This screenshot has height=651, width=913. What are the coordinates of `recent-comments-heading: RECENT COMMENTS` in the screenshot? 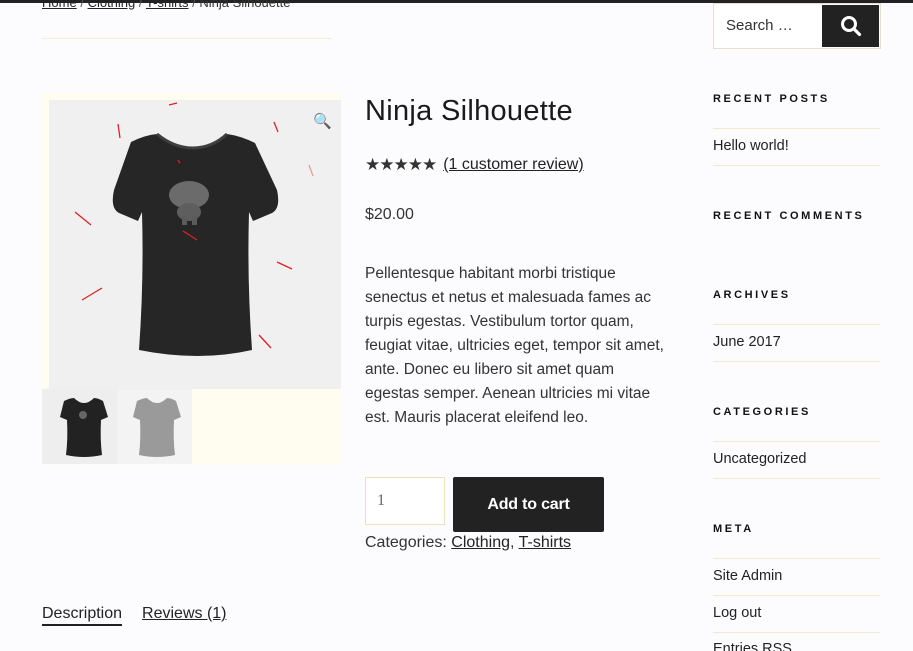 It's located at (789, 216).